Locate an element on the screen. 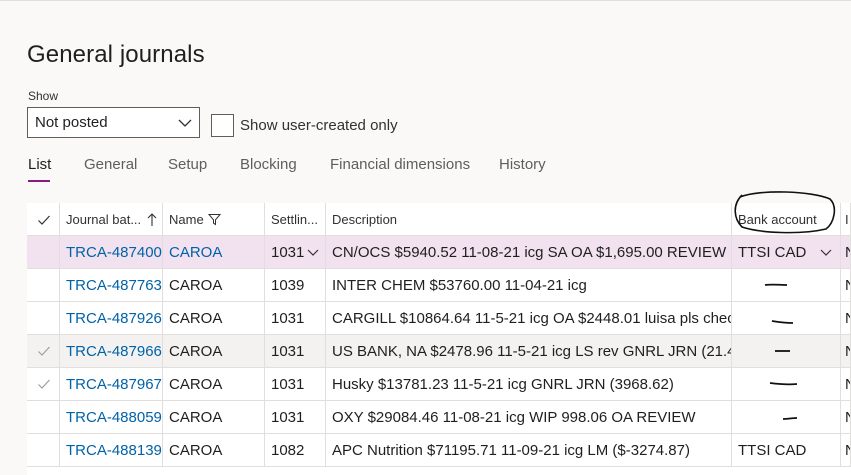  select-all-checkbox is located at coordinates (43, 219).